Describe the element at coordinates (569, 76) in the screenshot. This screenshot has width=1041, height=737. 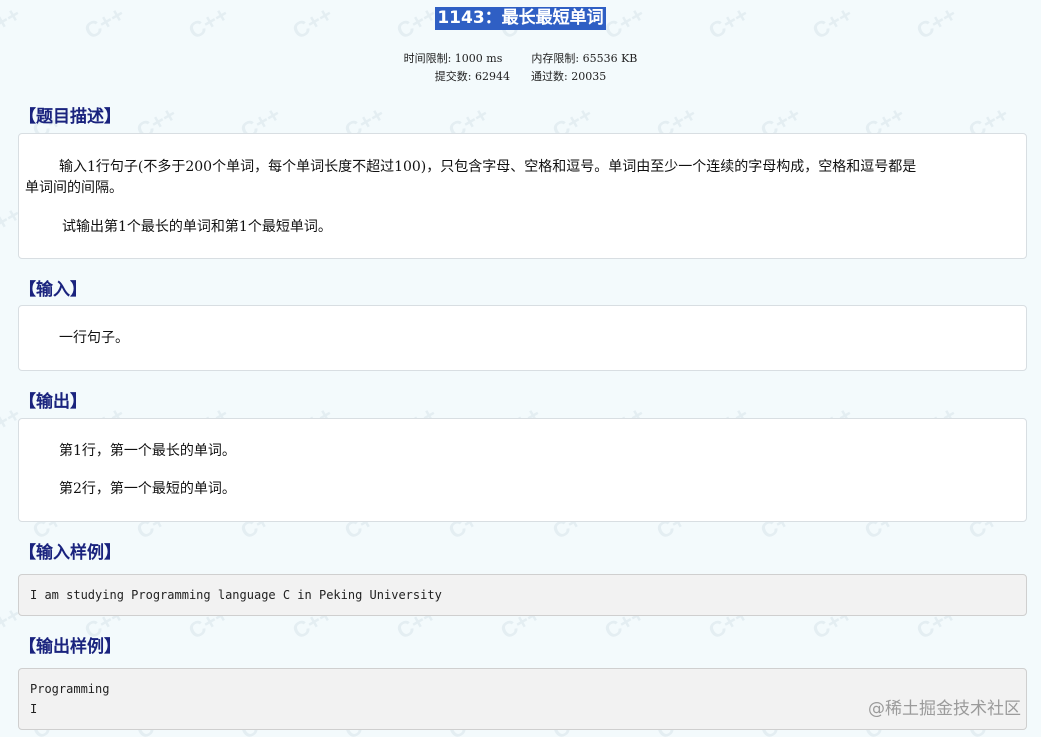
I see `accepted-count: 通过数: 20035` at that location.